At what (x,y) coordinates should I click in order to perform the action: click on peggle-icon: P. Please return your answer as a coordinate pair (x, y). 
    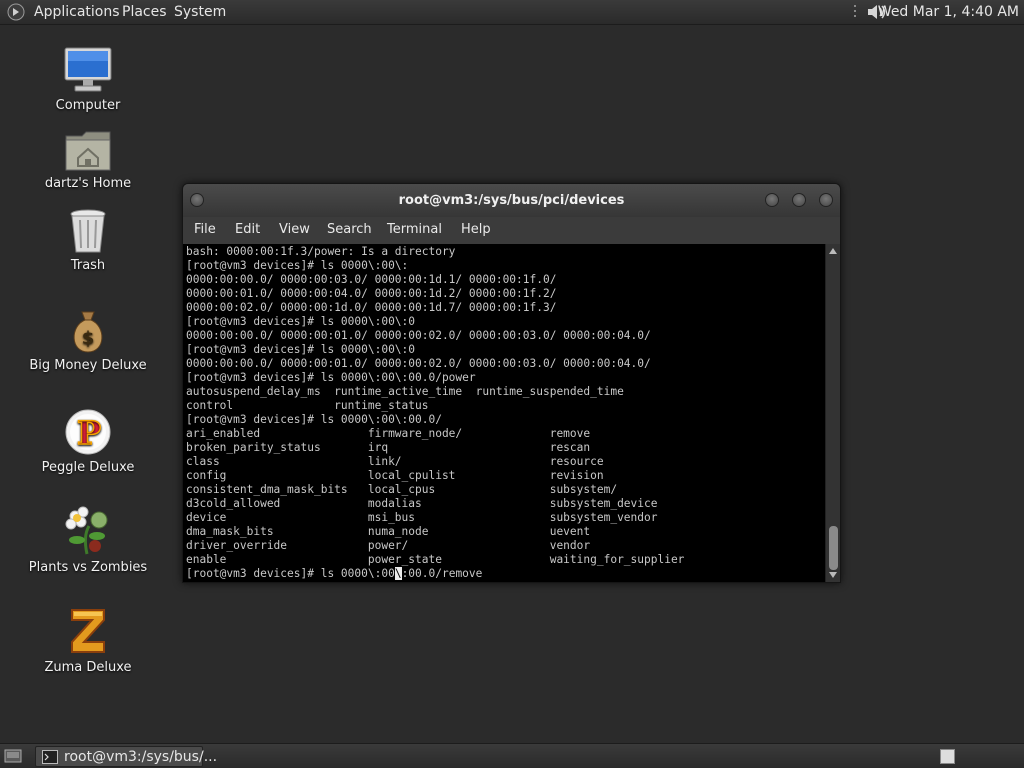
    Looking at the image, I should click on (88, 432).